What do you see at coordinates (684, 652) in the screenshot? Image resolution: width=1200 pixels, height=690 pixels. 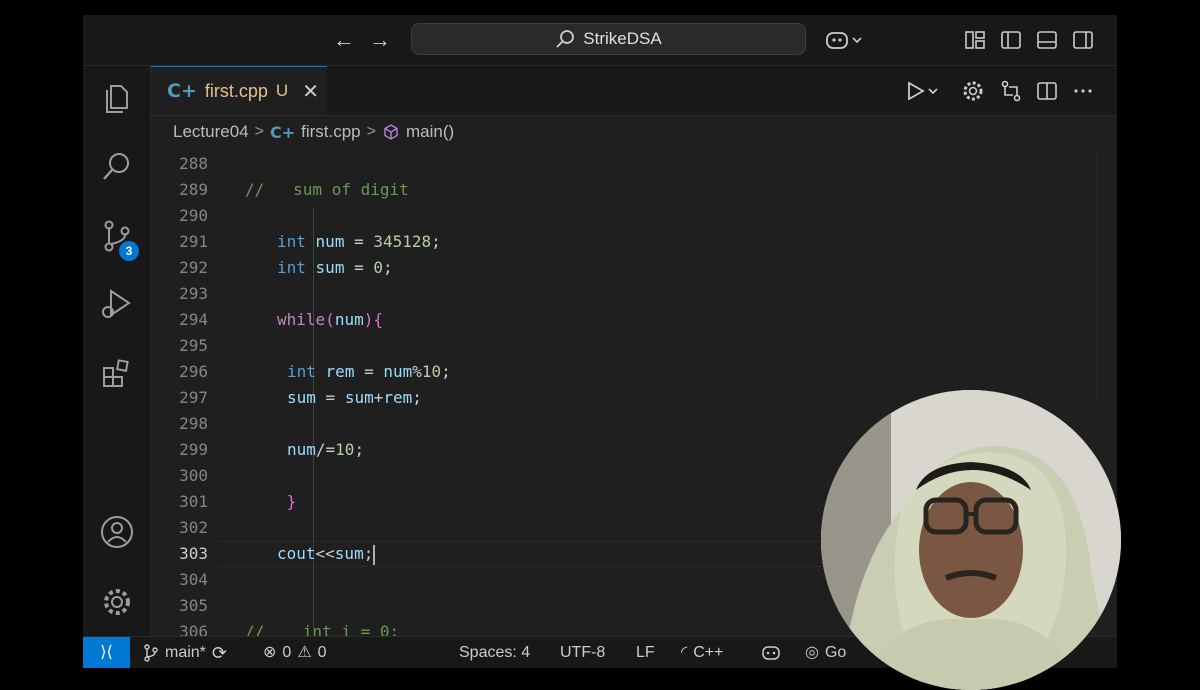 I see `loading-spinner-icon: ◜` at bounding box center [684, 652].